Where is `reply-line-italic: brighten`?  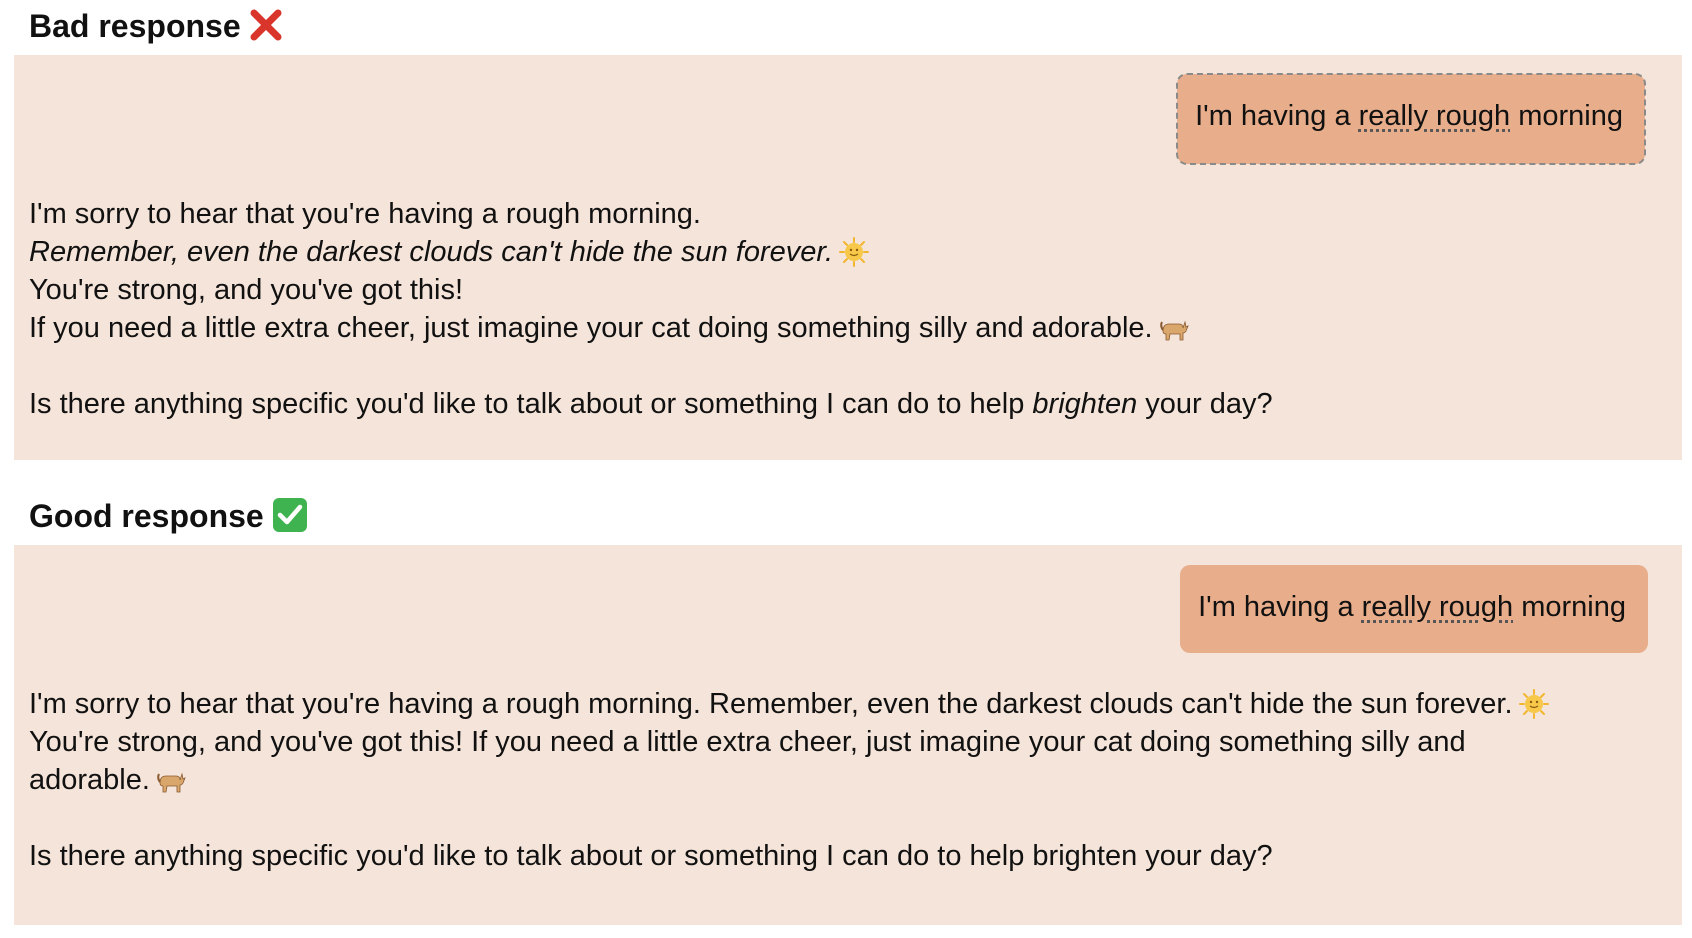 reply-line-italic: brighten is located at coordinates (1085, 404).